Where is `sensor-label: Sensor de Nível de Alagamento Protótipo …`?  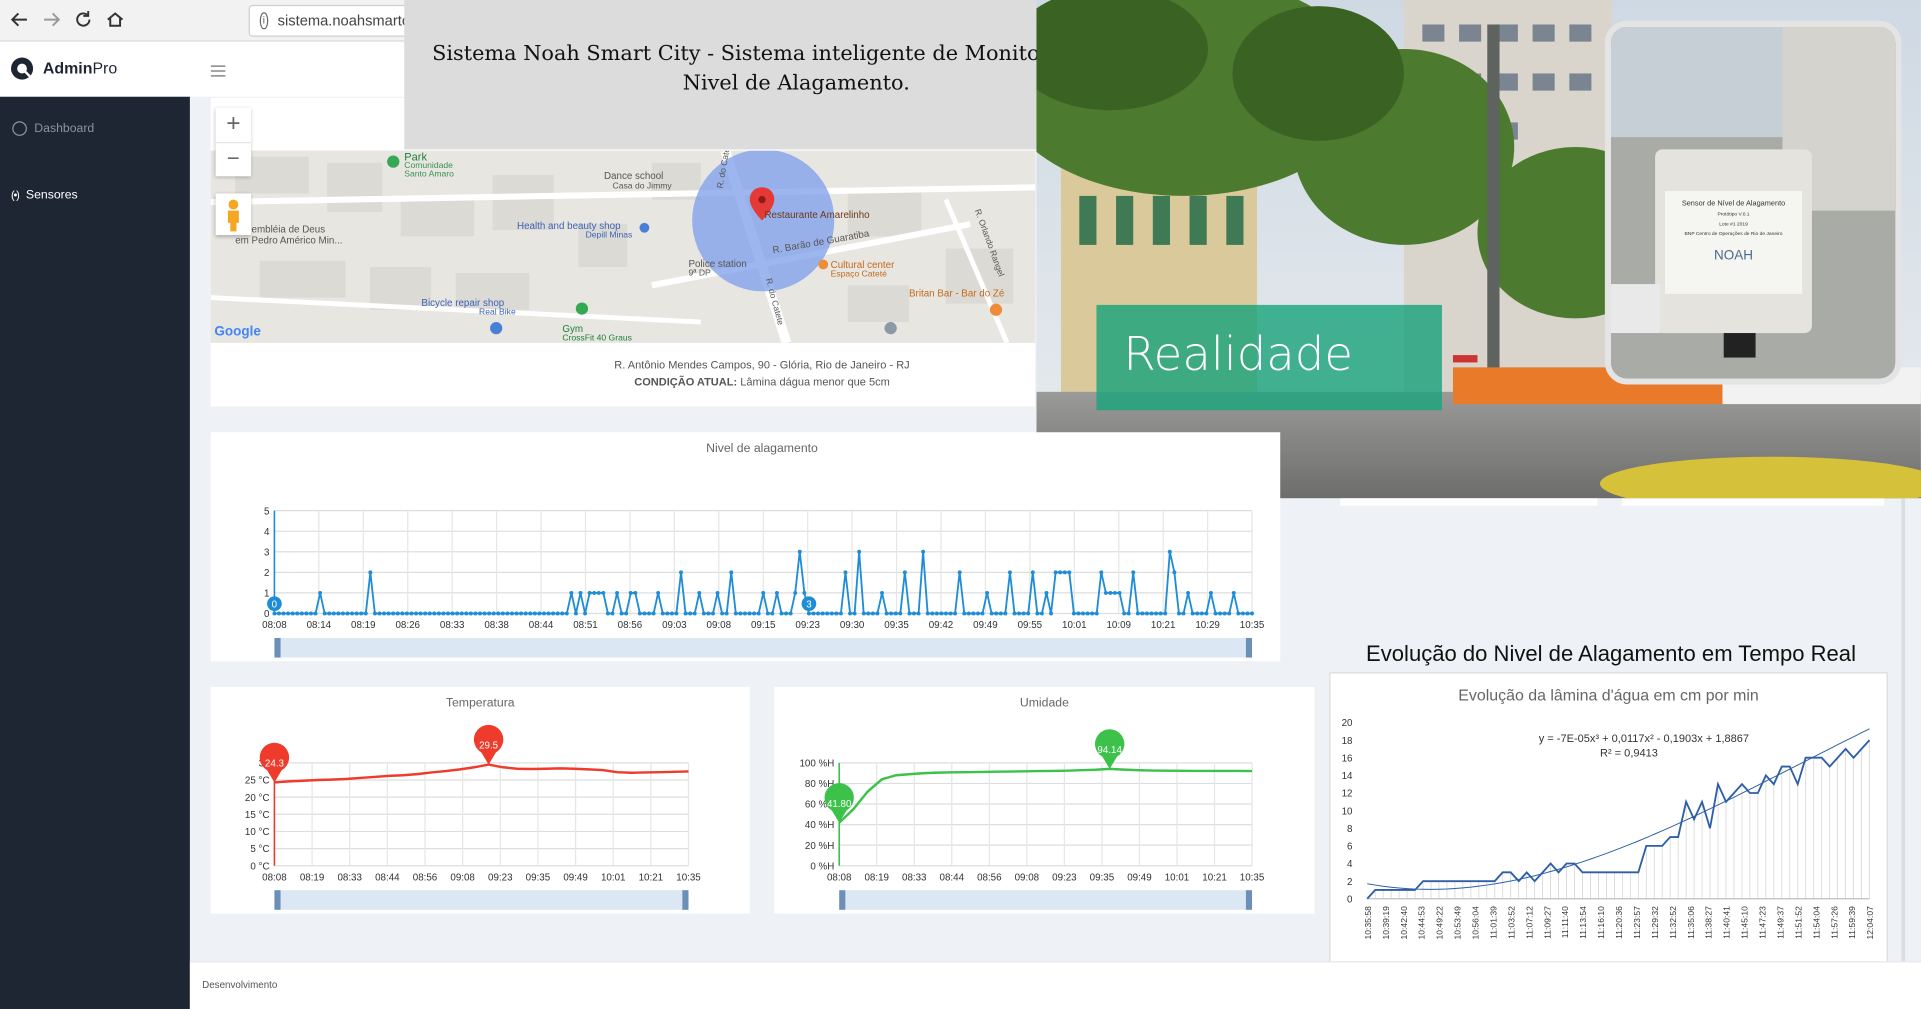
sensor-label: Sensor de Nível de Alagamento Protótipo … is located at coordinates (1733, 231).